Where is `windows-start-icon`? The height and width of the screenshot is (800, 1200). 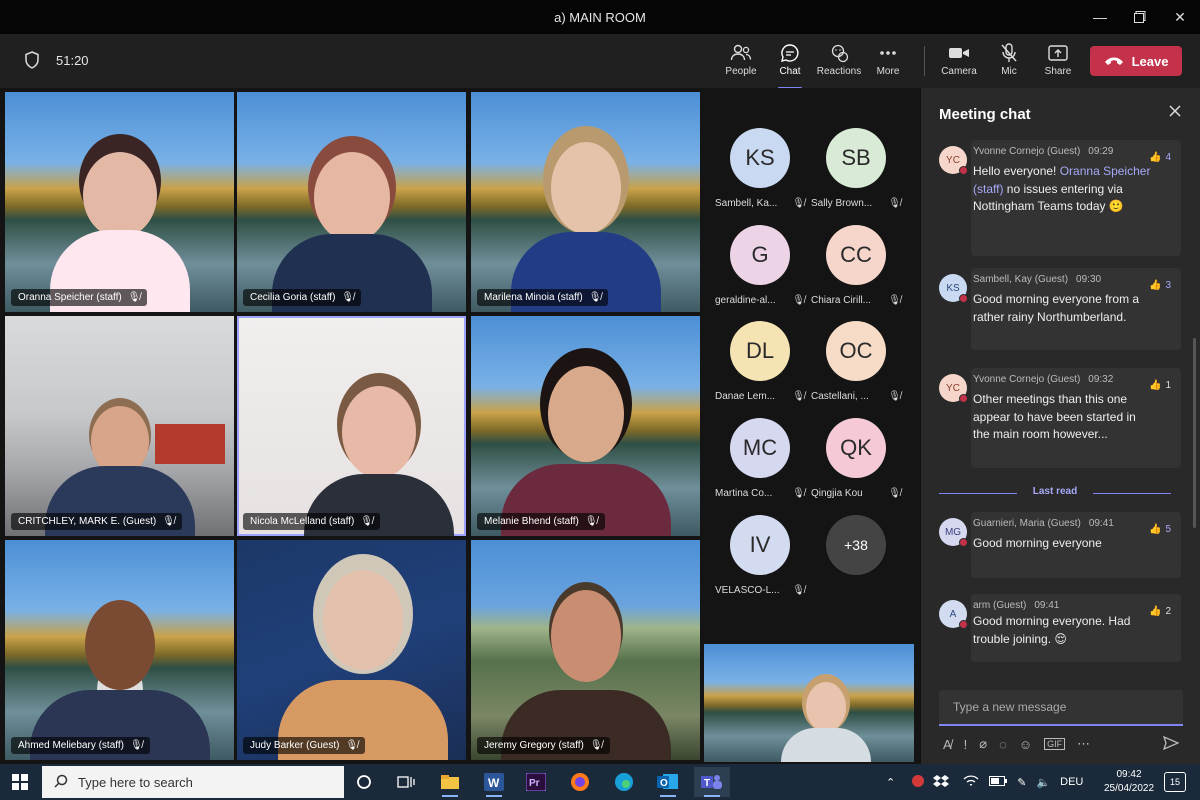 windows-start-icon is located at coordinates (20, 784).